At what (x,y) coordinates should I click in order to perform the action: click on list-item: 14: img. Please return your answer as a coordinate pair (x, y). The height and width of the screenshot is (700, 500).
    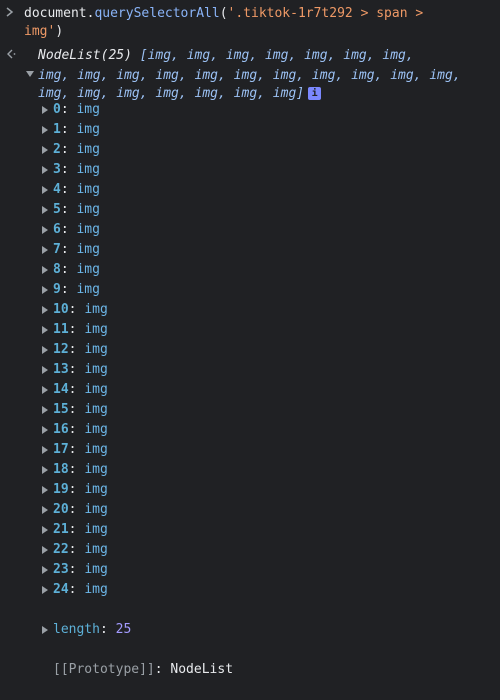
    Looking at the image, I should click on (190, 390).